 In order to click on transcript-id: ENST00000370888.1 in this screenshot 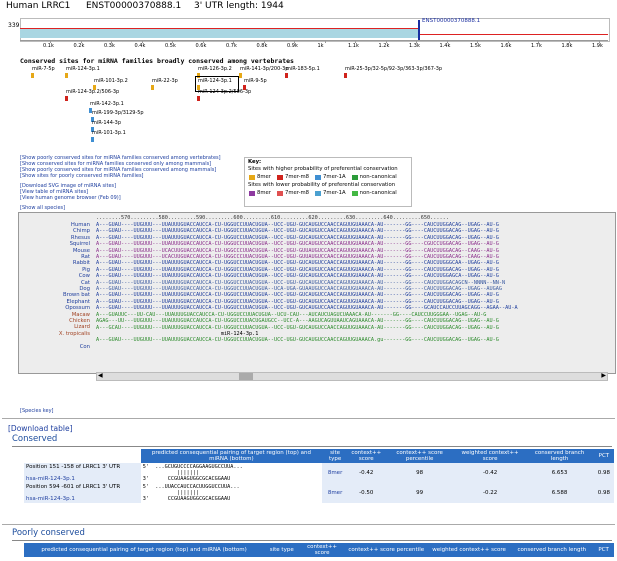, I will do `click(134, 6)`.